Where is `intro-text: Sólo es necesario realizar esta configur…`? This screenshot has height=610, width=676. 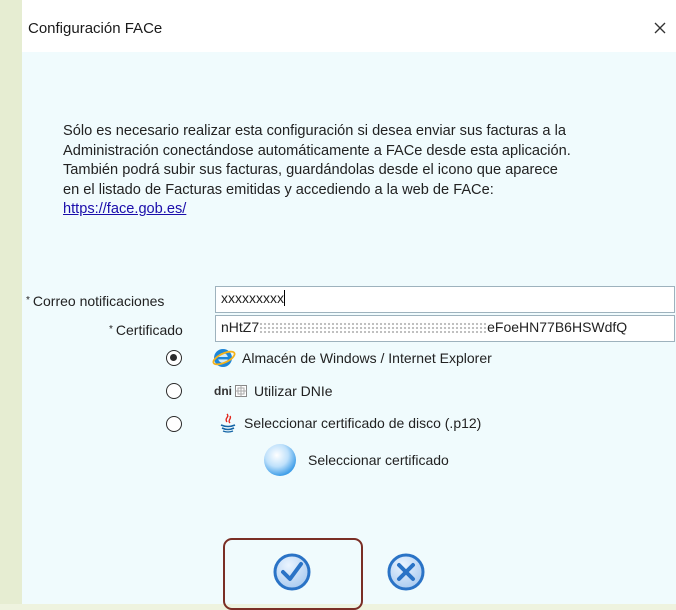 intro-text: Sólo es necesario realizar esta configur… is located at coordinates (353, 171).